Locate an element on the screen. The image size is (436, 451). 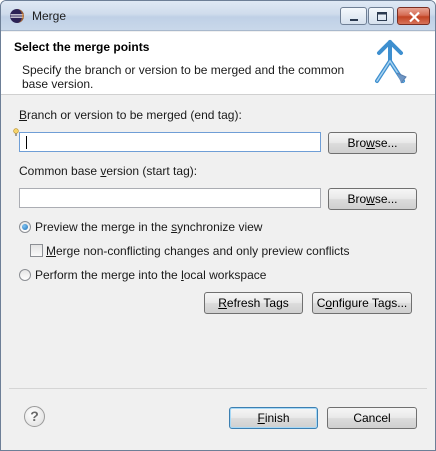
cancel-button: Cancel is located at coordinates (372, 418).